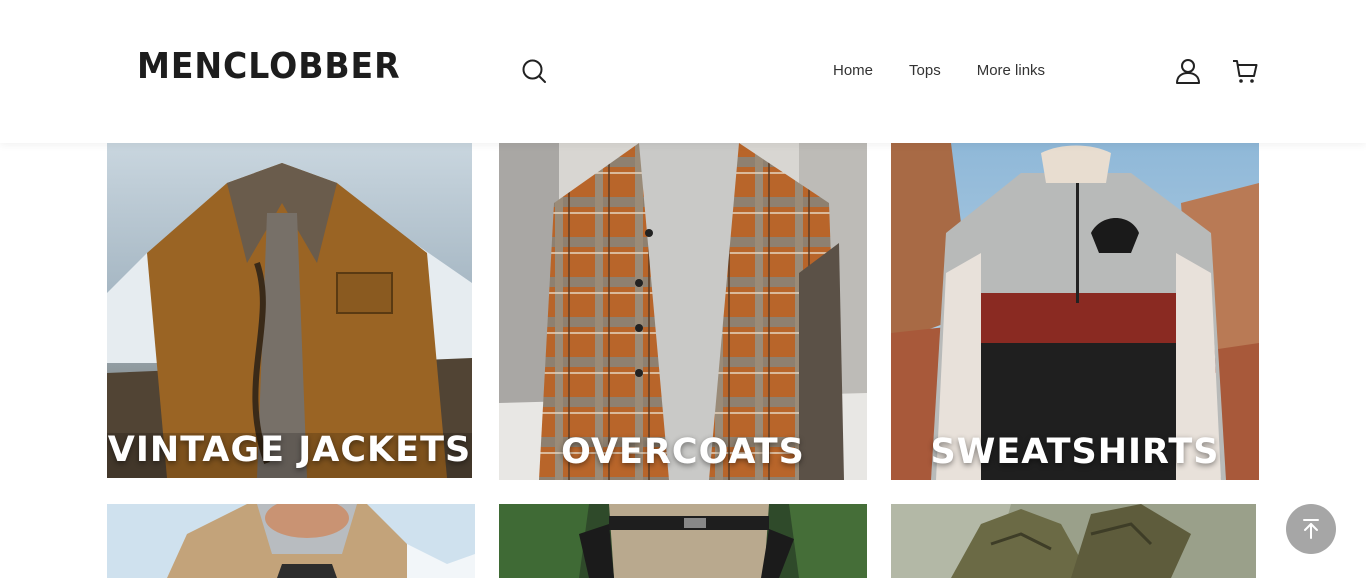 Image resolution: width=1366 pixels, height=578 pixels. What do you see at coordinates (853, 71) in the screenshot?
I see `nav-home: Home` at bounding box center [853, 71].